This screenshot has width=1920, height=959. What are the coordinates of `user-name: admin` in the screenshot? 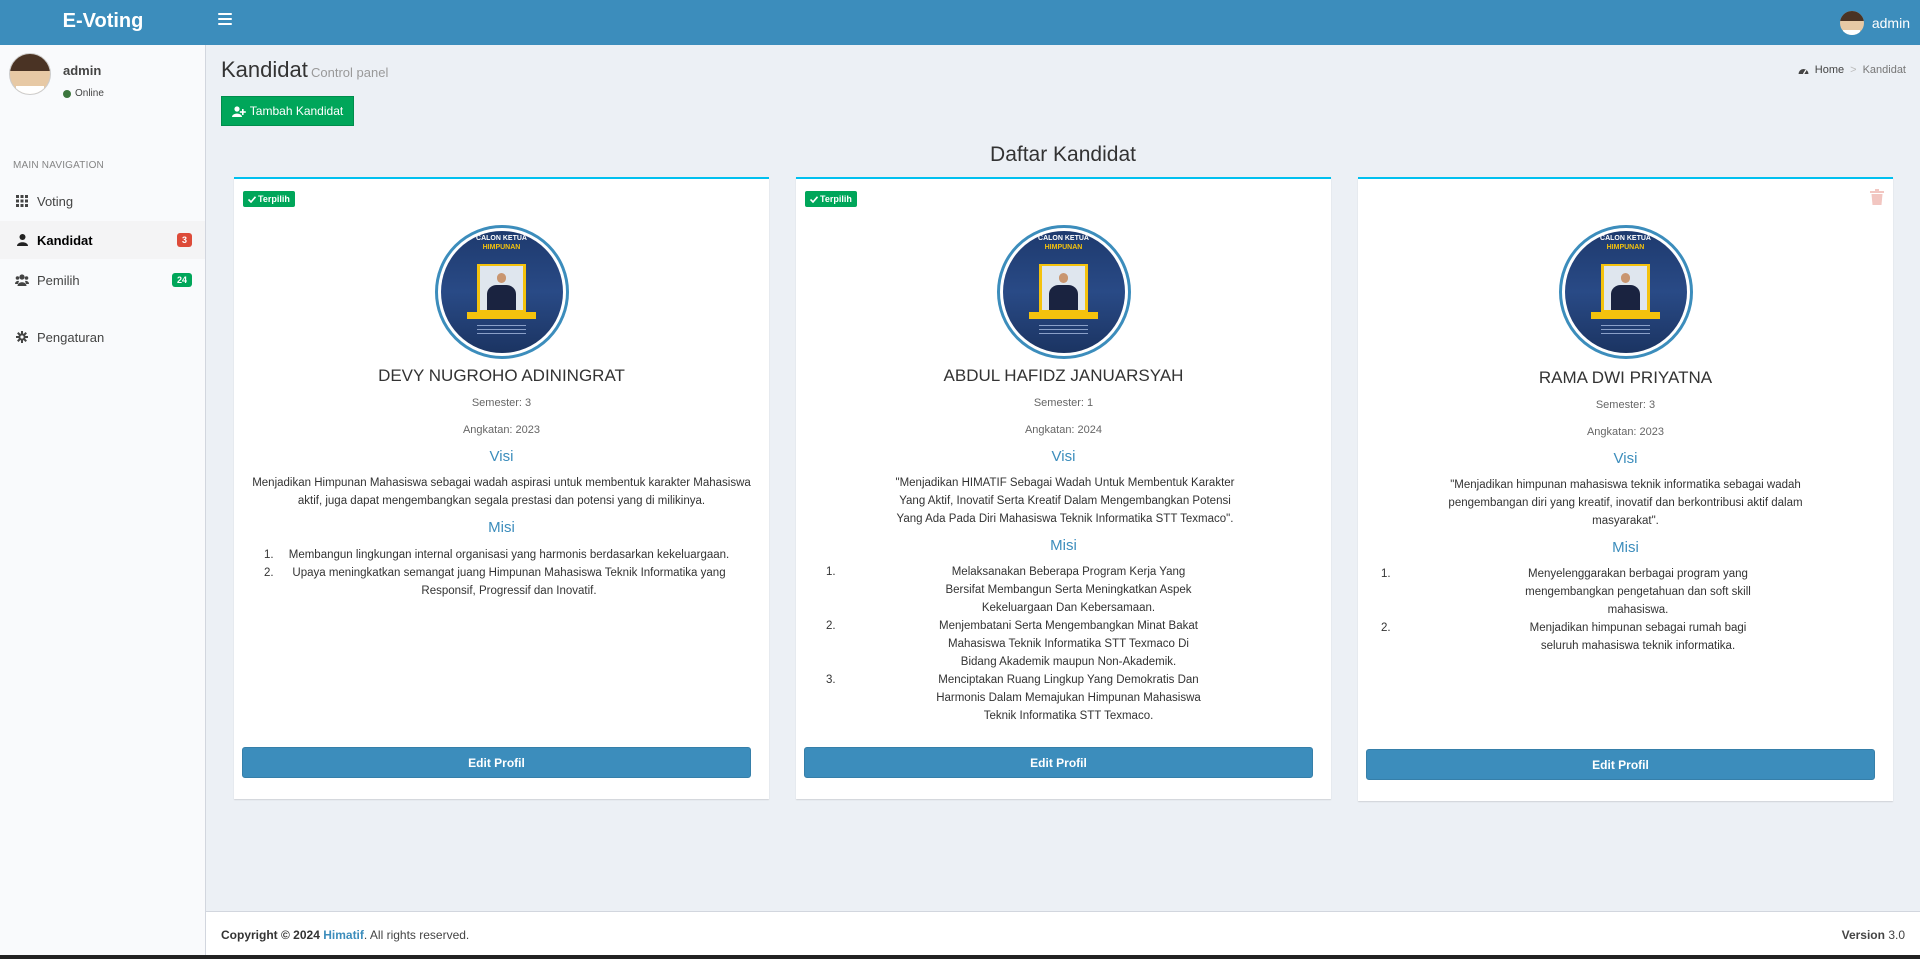 It's located at (82, 70).